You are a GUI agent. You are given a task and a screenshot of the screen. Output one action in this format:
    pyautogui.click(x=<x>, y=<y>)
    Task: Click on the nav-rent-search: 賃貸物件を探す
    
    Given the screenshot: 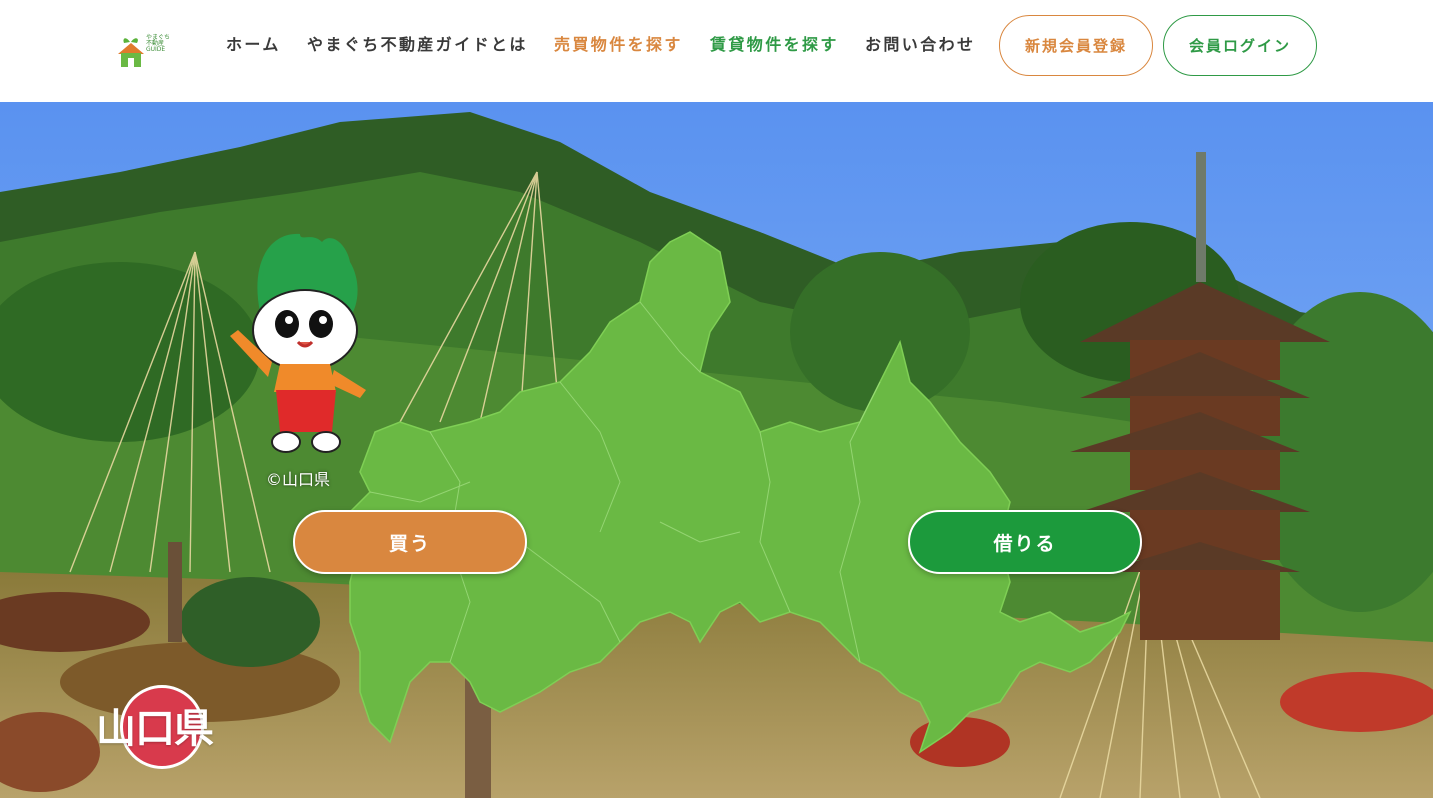 What is the action you would take?
    pyautogui.click(x=774, y=45)
    